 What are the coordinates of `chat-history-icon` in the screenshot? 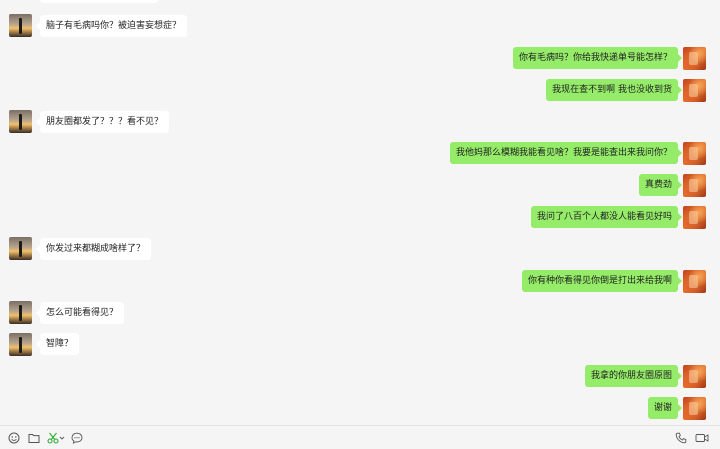 It's located at (77, 438).